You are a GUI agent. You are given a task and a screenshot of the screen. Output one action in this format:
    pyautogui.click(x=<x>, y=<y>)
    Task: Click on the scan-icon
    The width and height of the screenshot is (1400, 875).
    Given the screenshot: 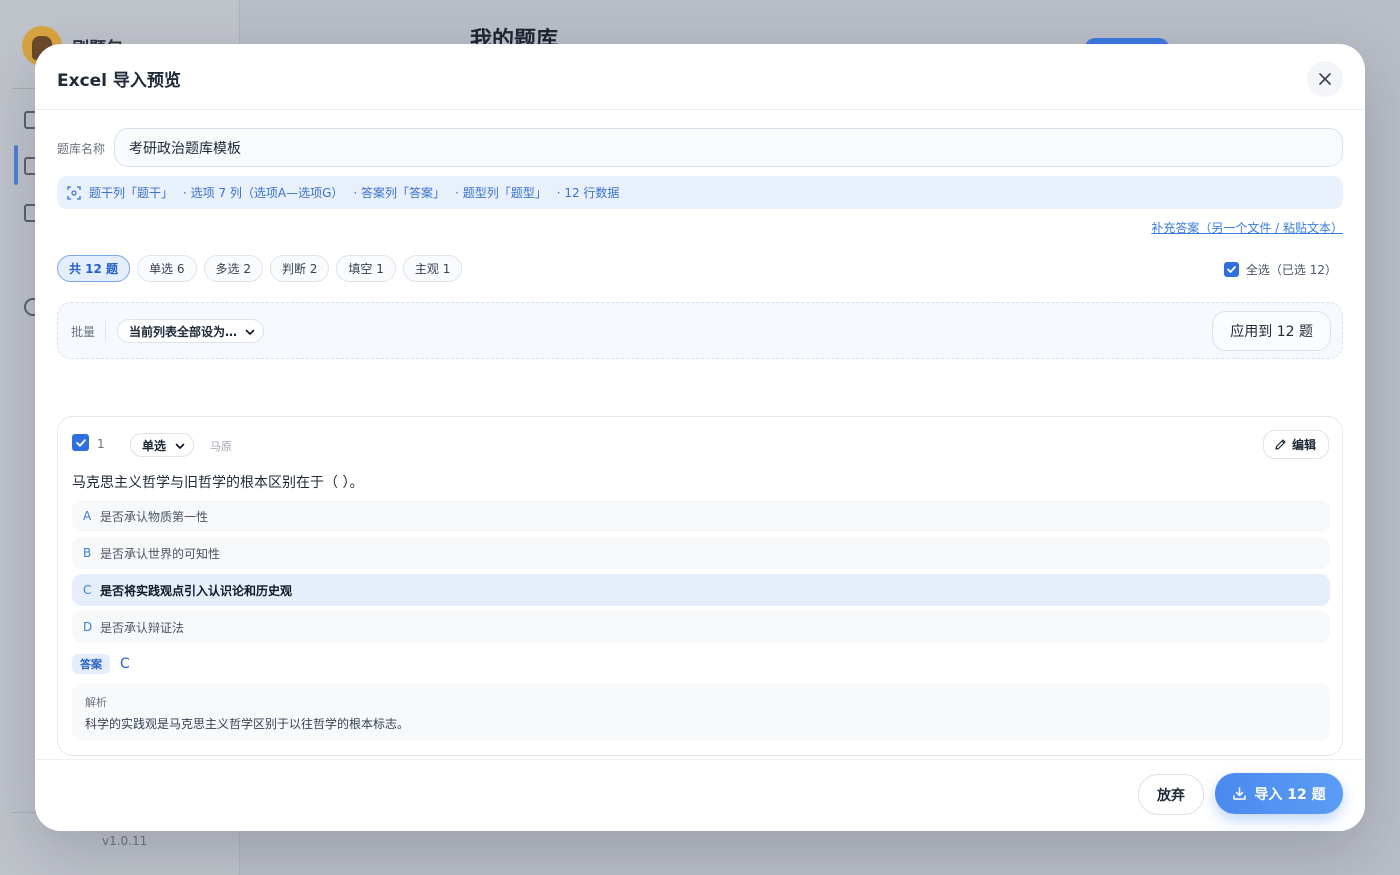 What is the action you would take?
    pyautogui.click(x=74, y=192)
    